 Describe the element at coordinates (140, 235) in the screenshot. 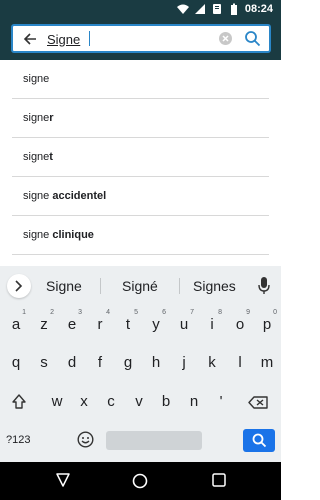

I see `suggestion-item: signe clinique` at that location.